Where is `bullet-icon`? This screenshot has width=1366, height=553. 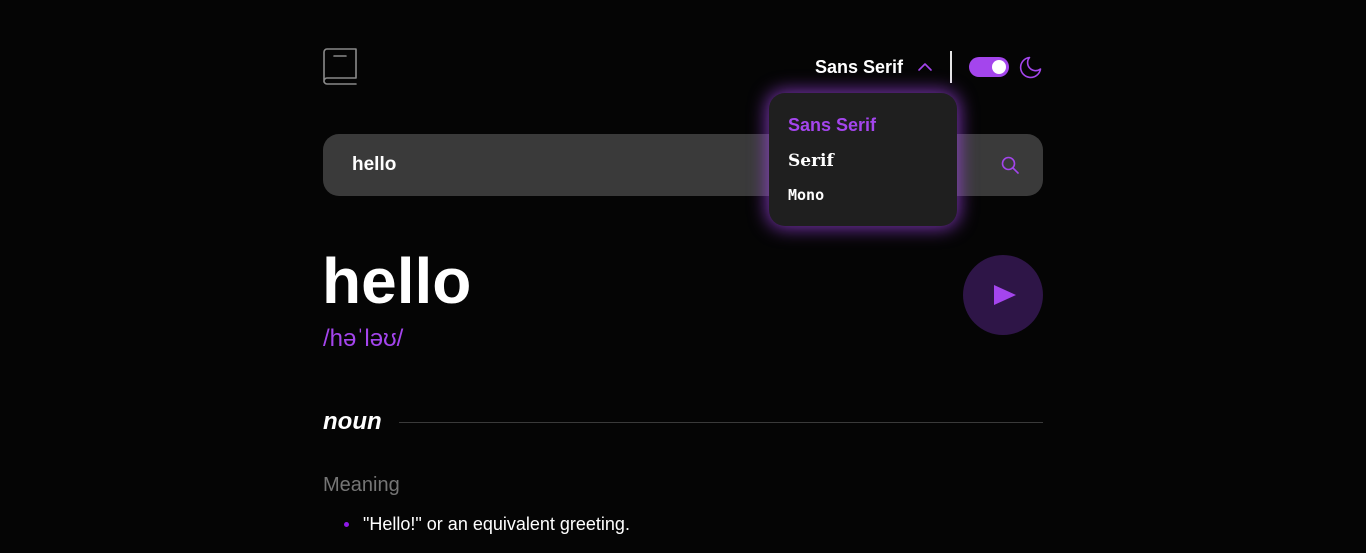 bullet-icon is located at coordinates (346, 524).